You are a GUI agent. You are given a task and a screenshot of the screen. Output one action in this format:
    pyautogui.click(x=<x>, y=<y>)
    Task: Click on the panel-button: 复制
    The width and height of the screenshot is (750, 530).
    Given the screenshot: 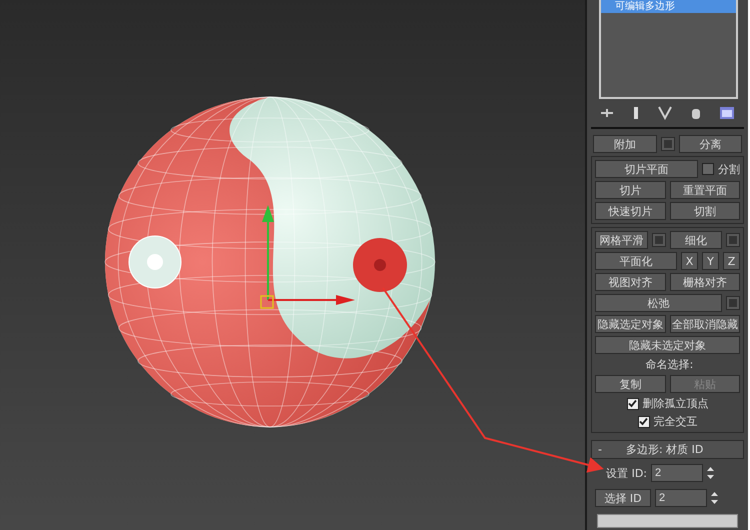 What is the action you would take?
    pyautogui.click(x=630, y=384)
    